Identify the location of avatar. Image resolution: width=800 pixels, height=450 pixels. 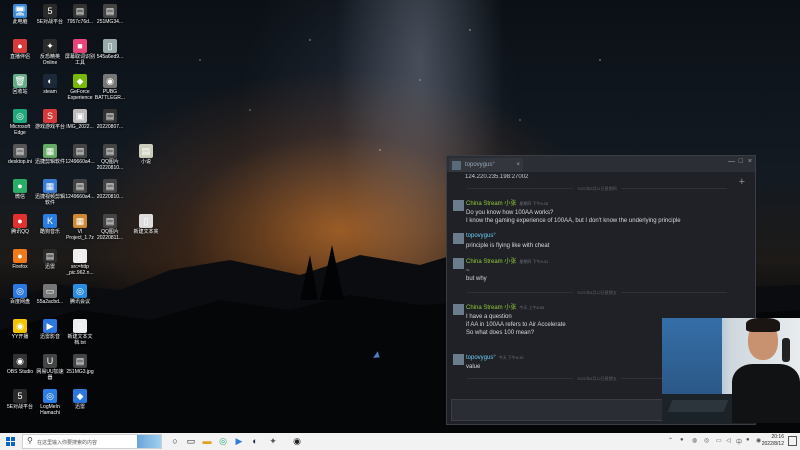
(458, 309).